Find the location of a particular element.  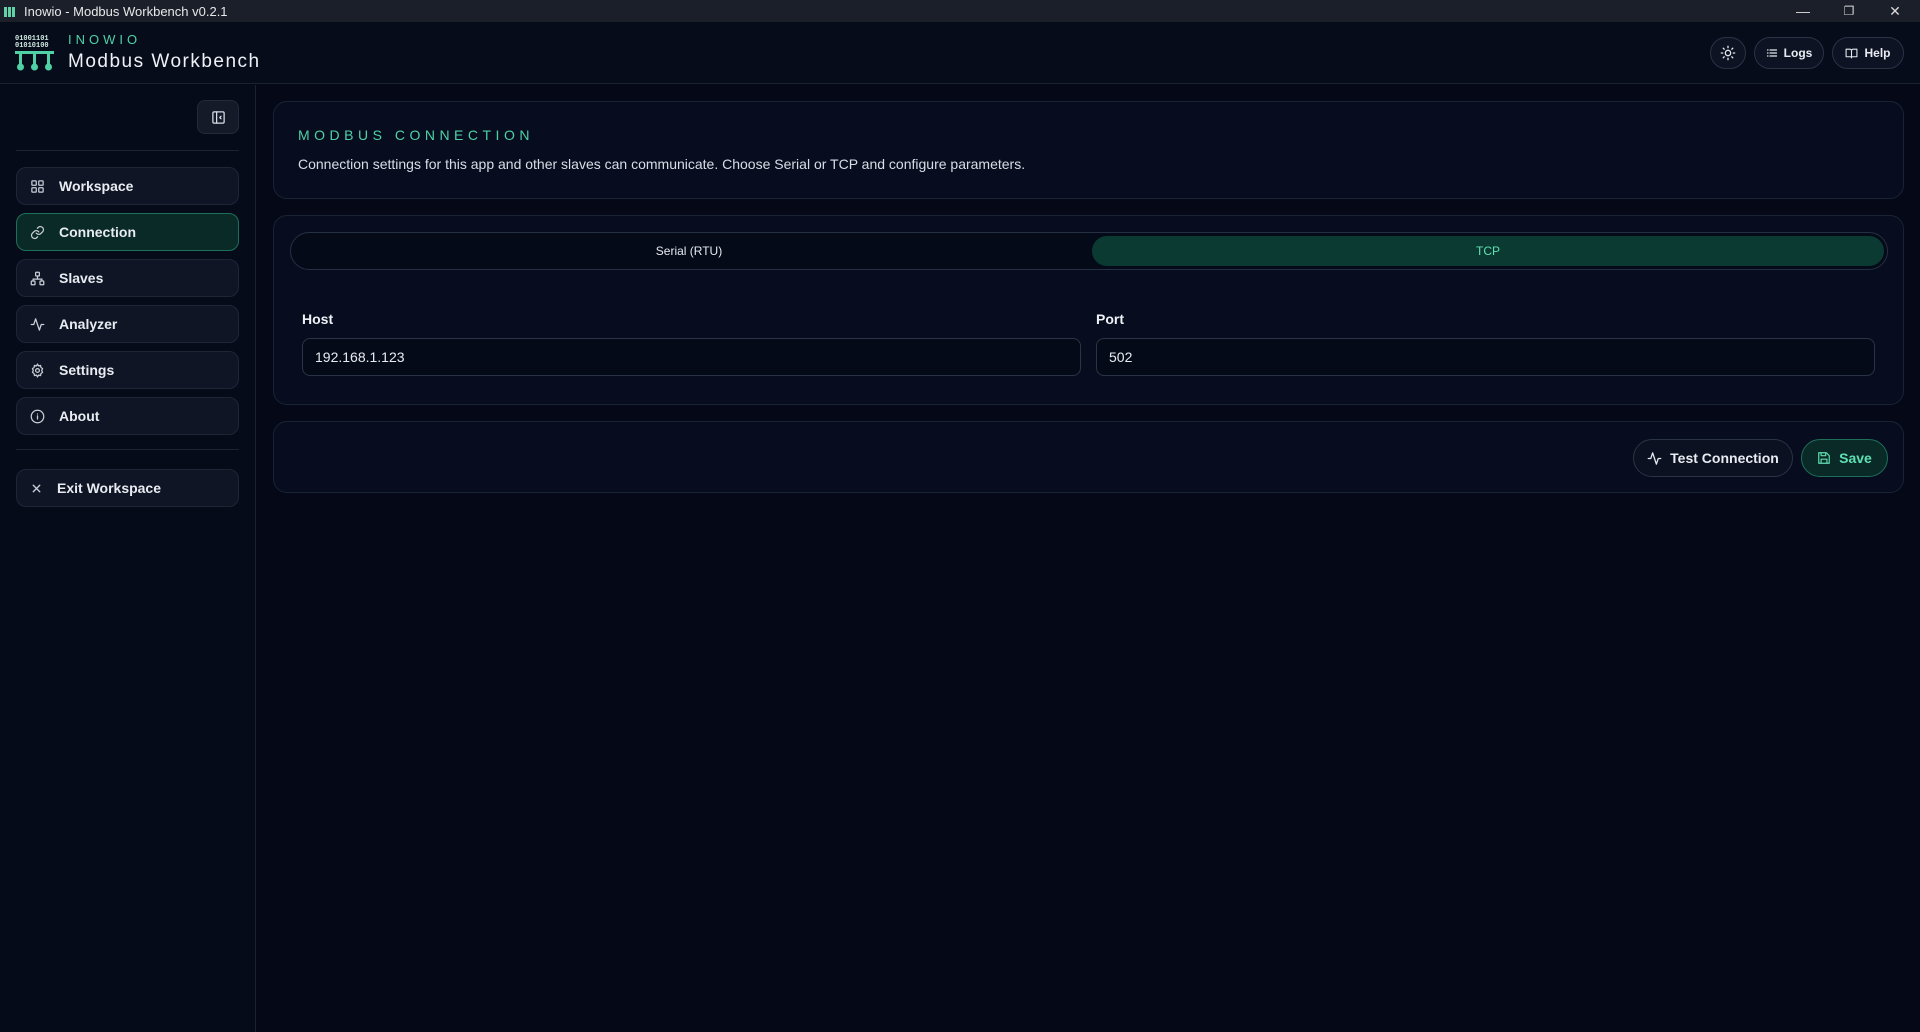

minimize-button: — is located at coordinates (1803, 11).